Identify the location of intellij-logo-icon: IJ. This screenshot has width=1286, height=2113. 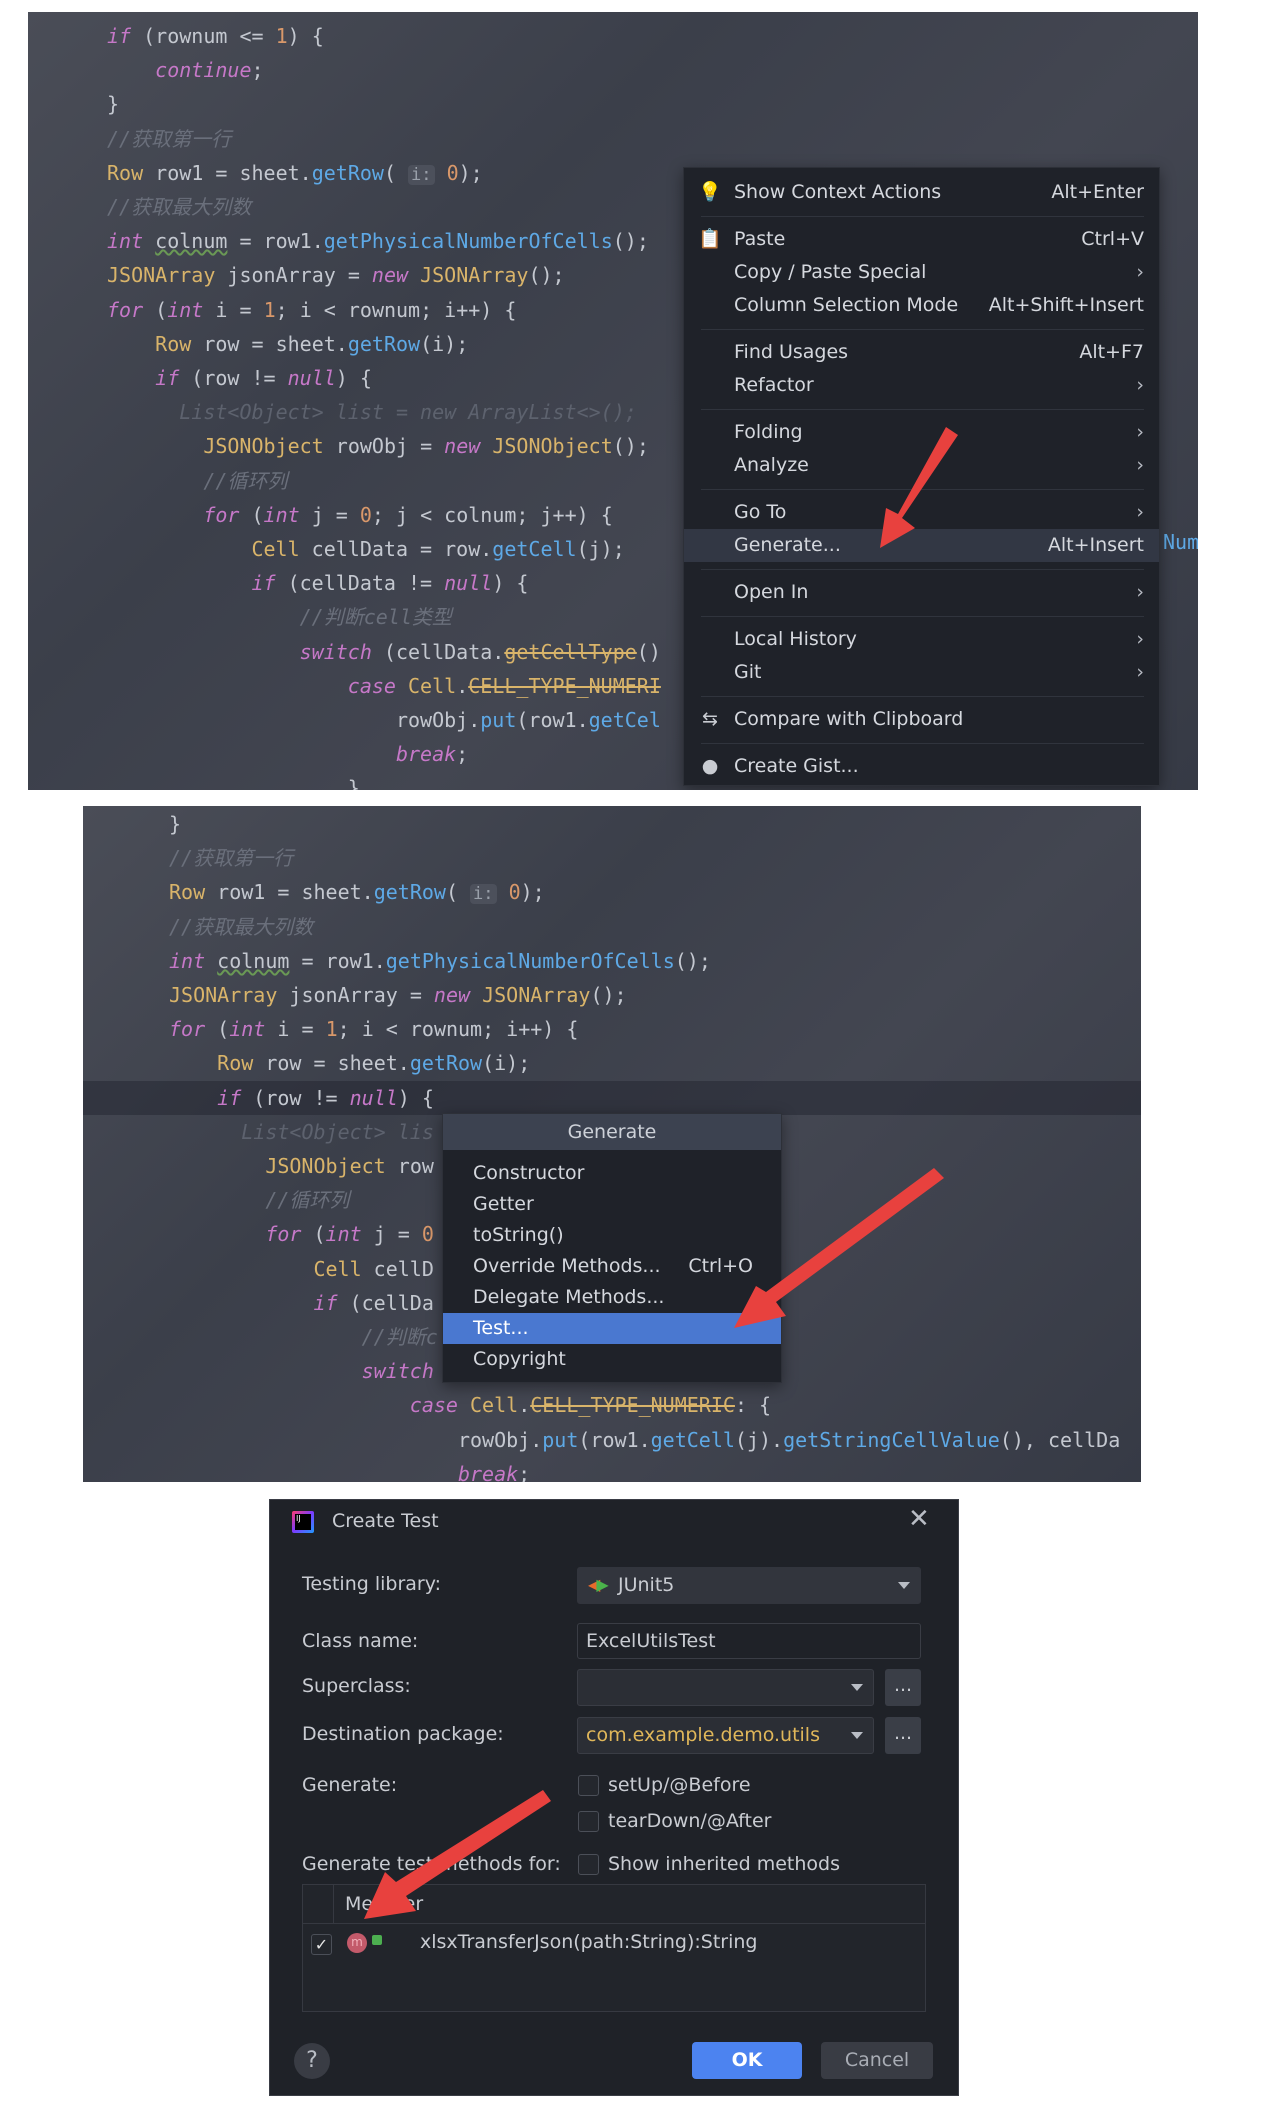
(303, 1522).